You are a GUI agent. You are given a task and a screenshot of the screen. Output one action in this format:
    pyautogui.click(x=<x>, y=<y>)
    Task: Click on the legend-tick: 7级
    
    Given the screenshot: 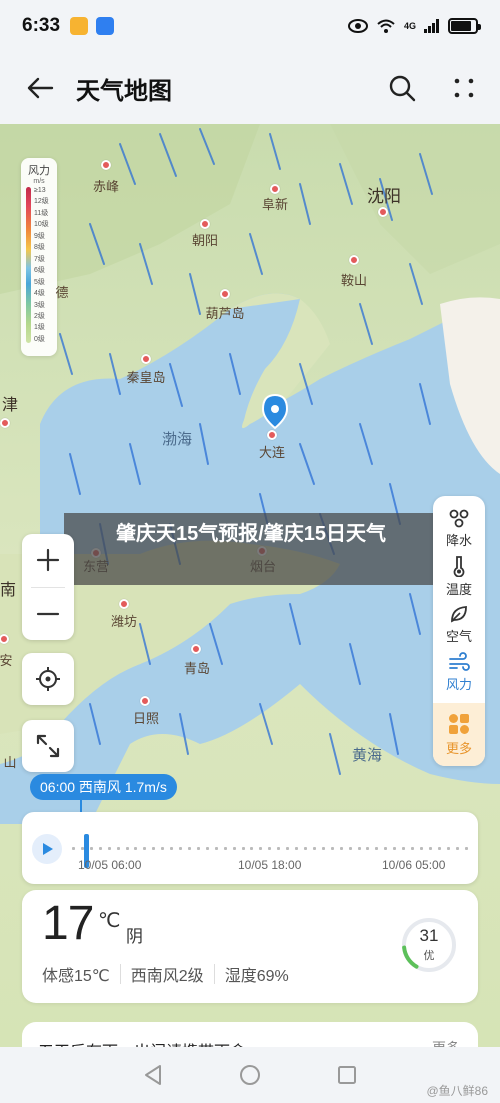 What is the action you would take?
    pyautogui.click(x=39, y=259)
    